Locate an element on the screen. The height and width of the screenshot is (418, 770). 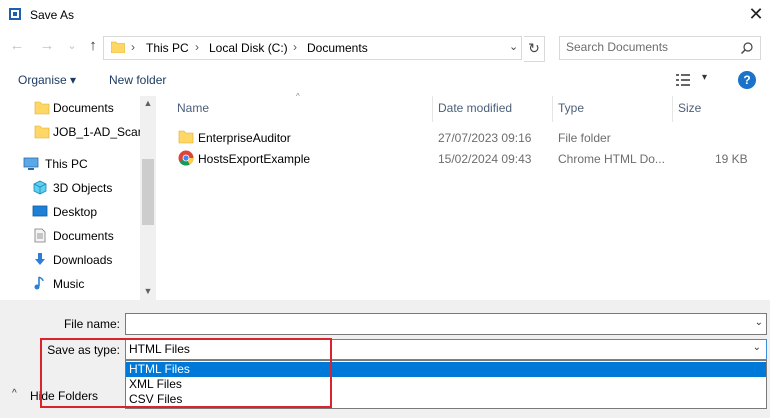
column-header-type: Type is located at coordinates (571, 108).